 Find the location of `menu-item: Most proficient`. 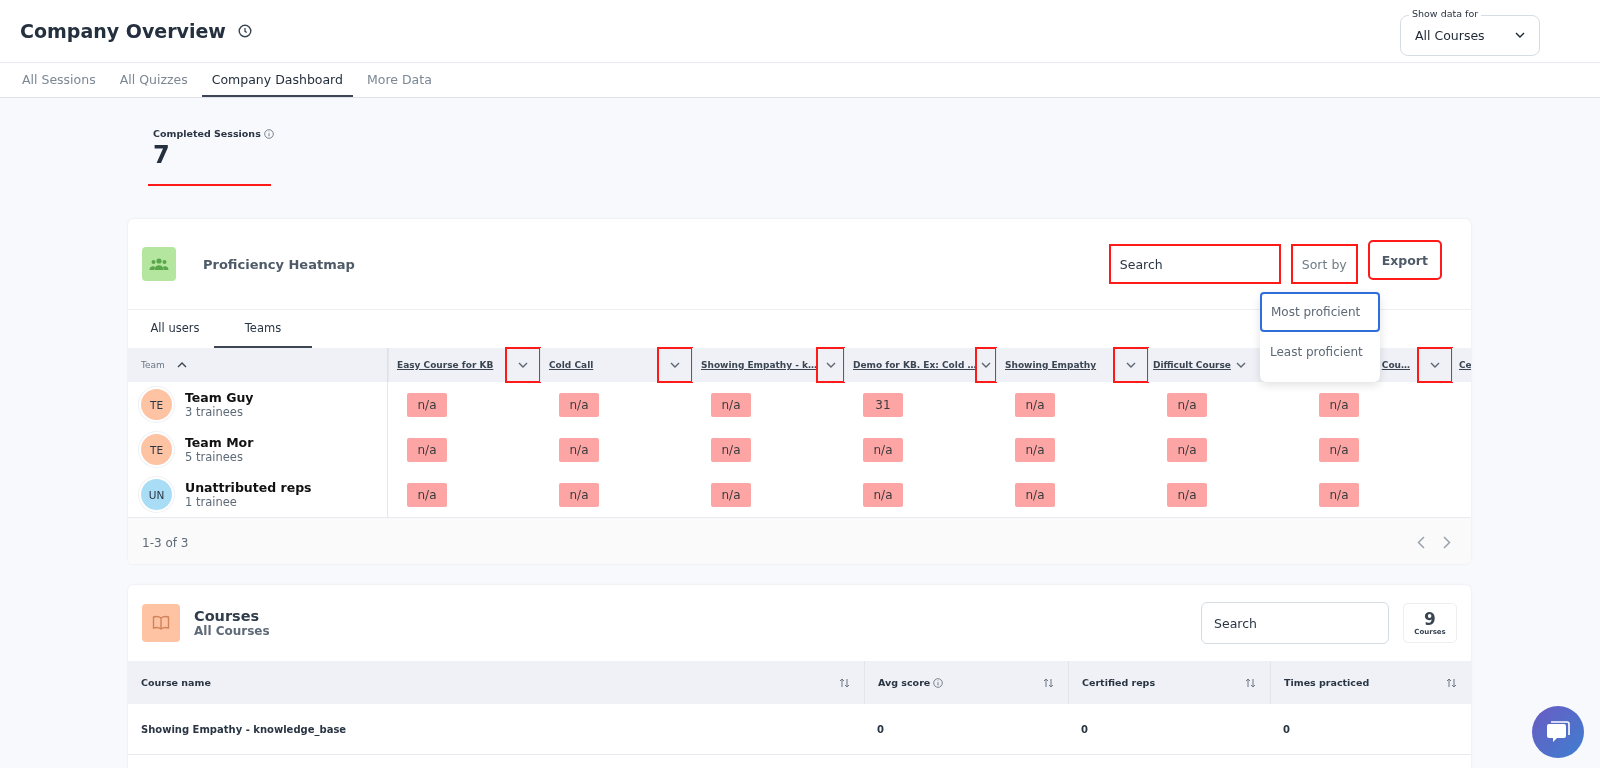

menu-item: Most proficient is located at coordinates (1320, 312).